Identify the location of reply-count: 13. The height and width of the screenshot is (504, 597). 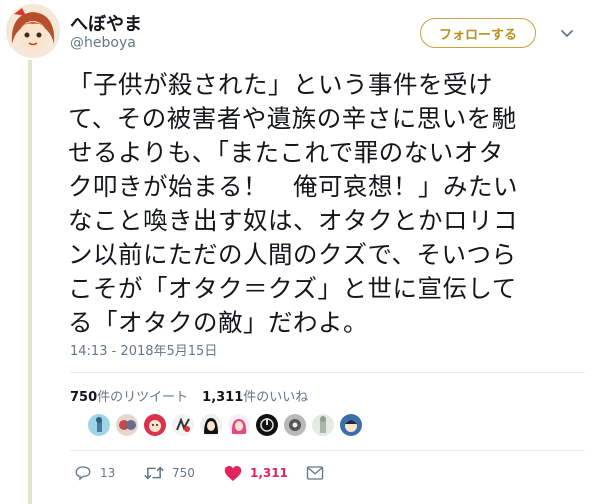
(108, 473).